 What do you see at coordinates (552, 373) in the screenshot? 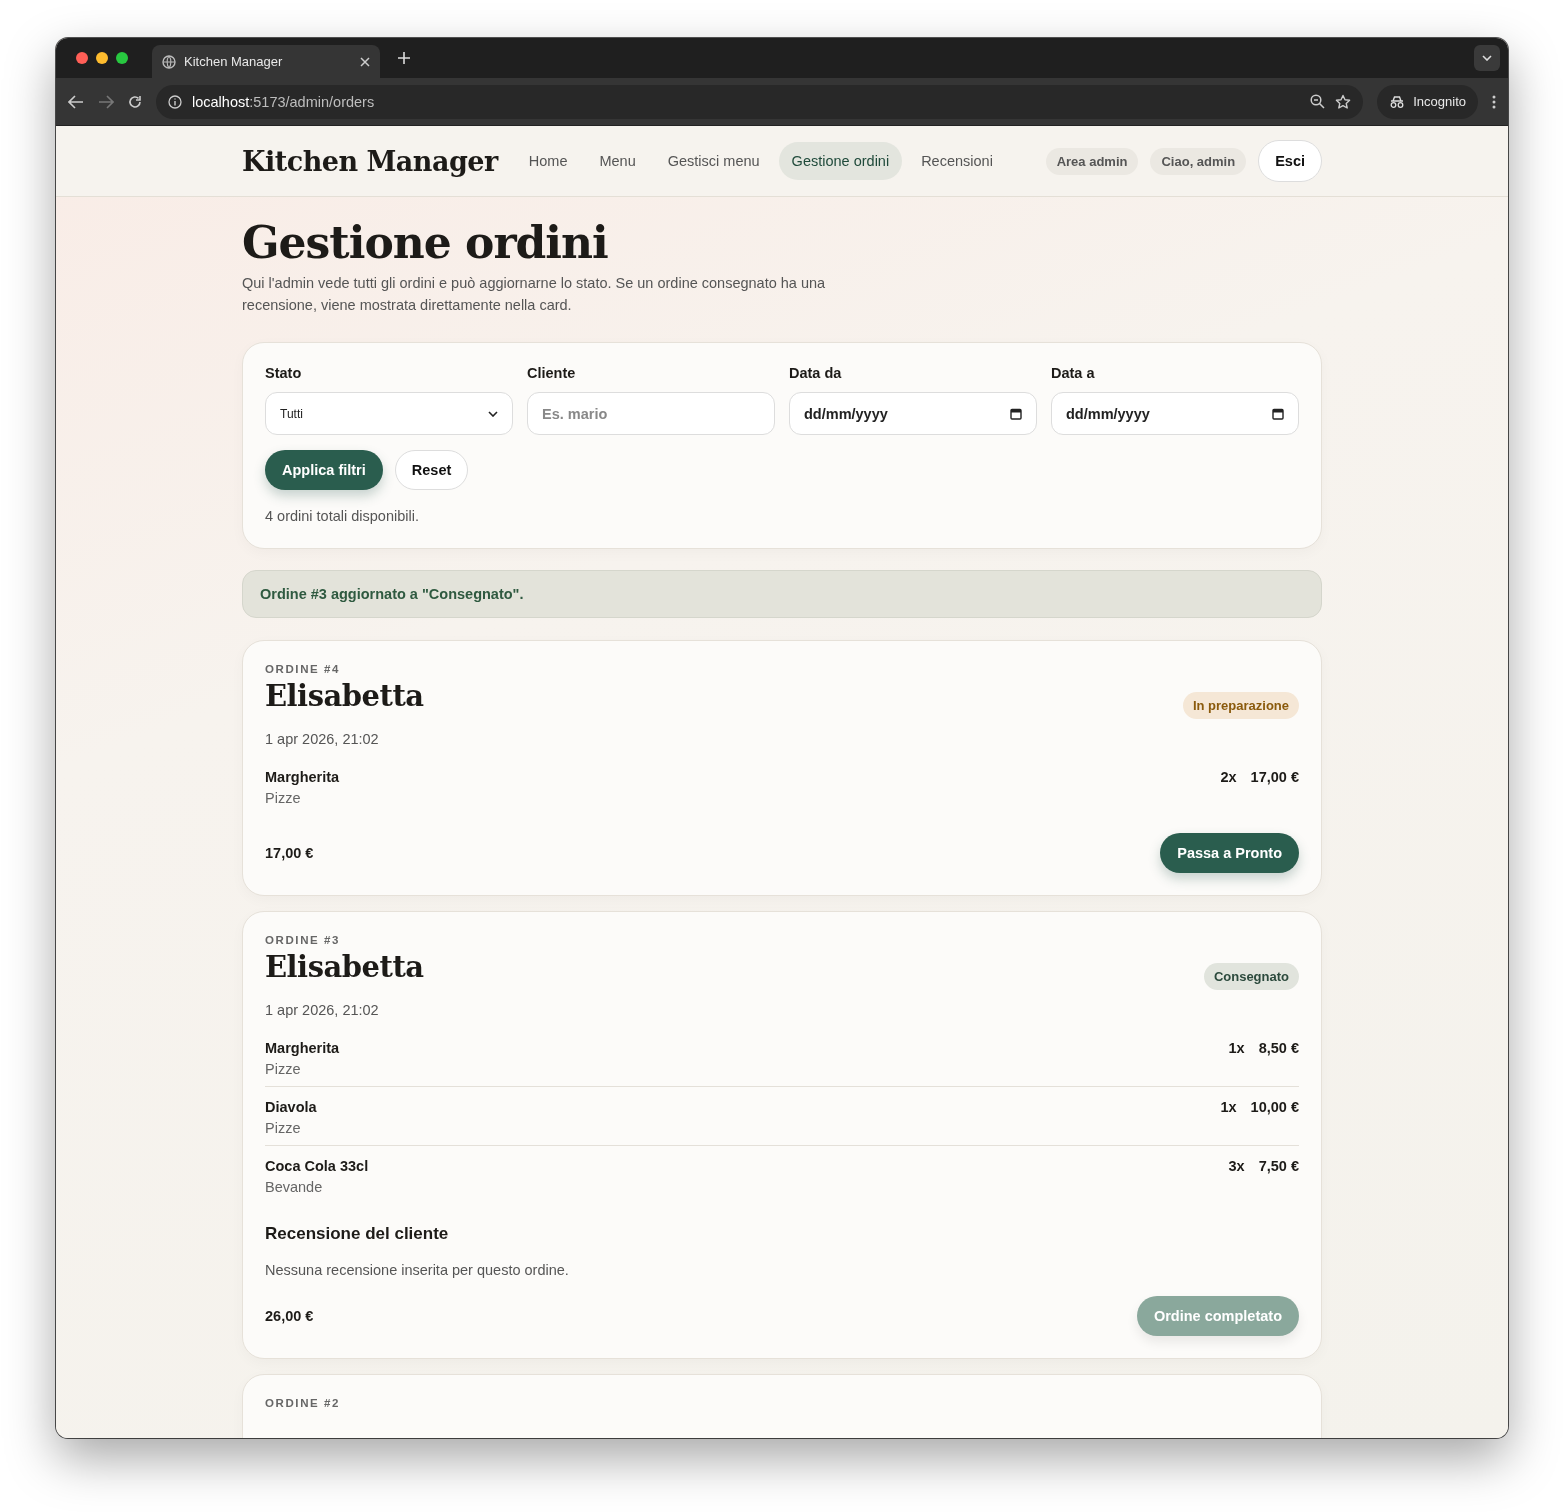
I see `field-label: Cliente` at bounding box center [552, 373].